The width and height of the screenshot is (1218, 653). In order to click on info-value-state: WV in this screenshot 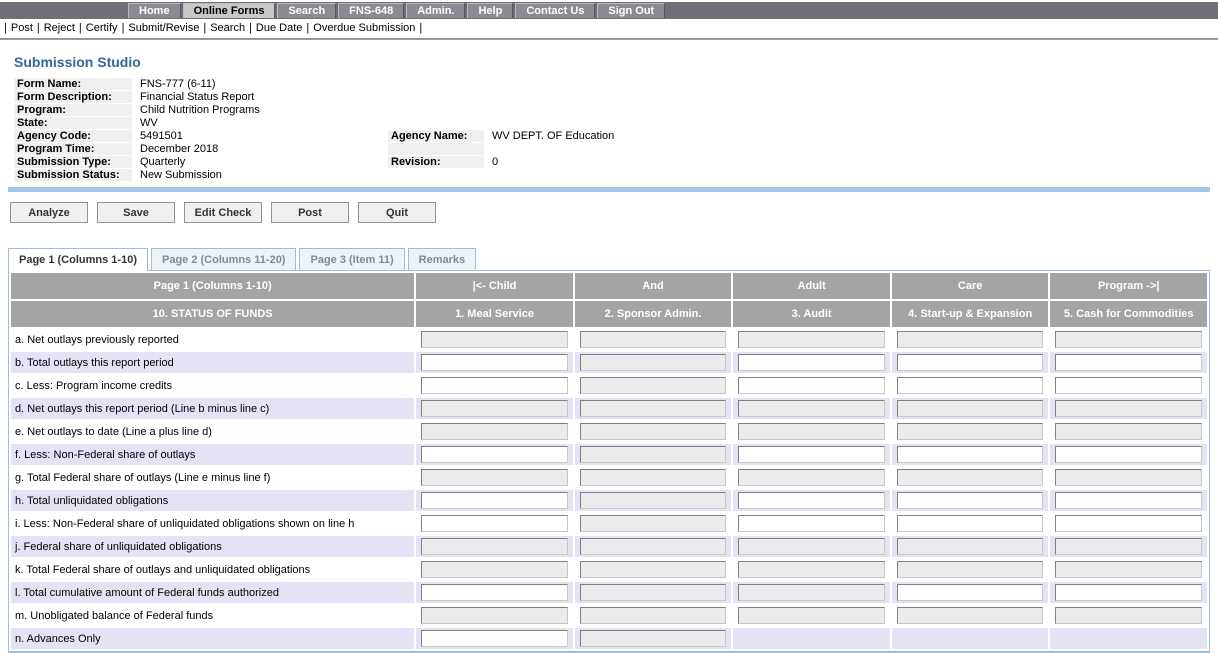, I will do `click(149, 123)`.